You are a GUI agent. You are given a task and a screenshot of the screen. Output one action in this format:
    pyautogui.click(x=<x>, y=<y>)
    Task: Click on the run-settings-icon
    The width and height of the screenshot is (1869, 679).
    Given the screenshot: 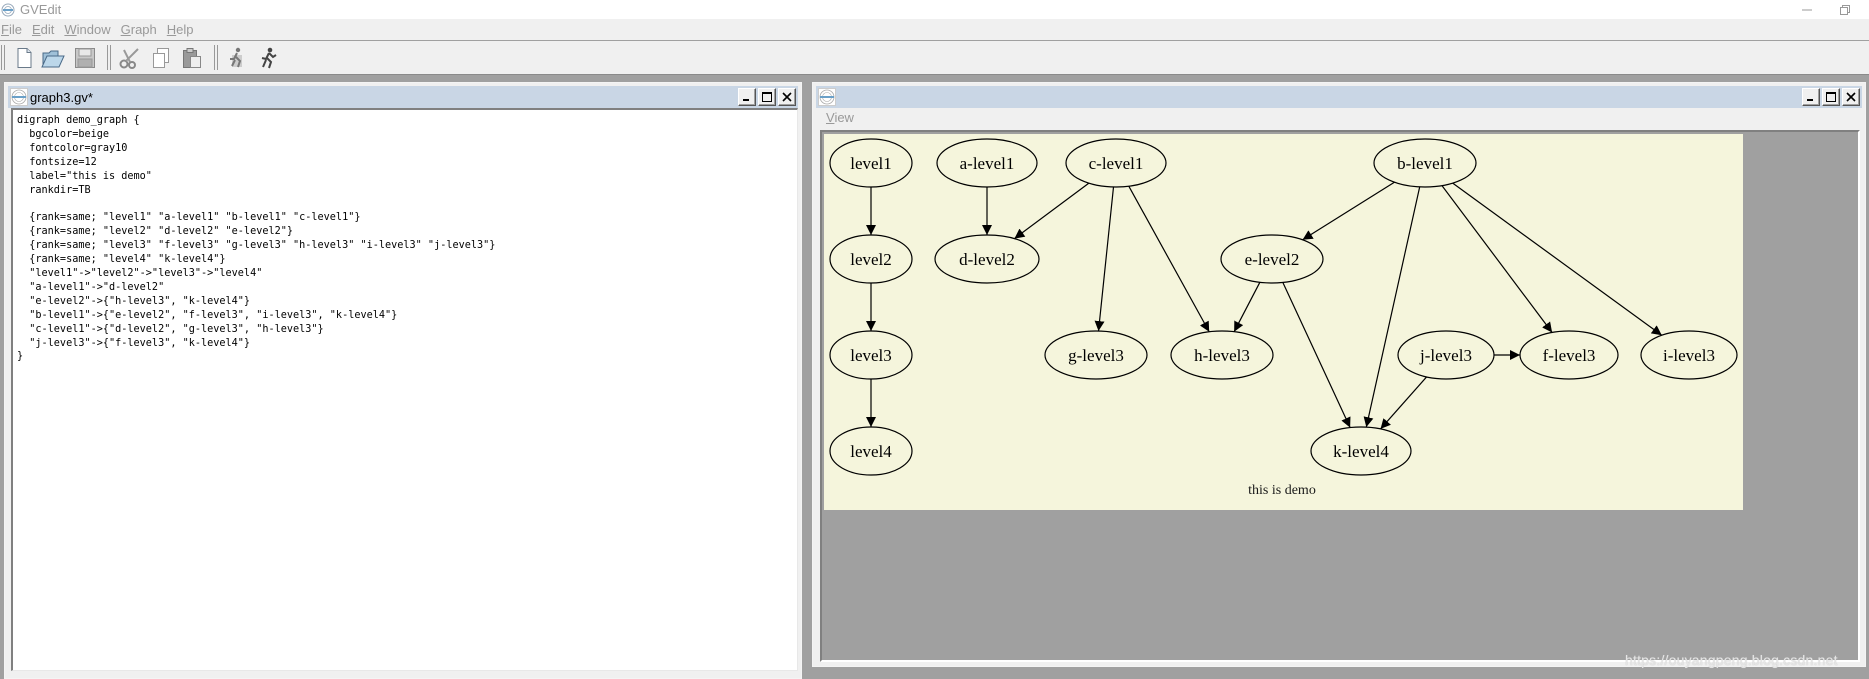 What is the action you would take?
    pyautogui.click(x=236, y=57)
    